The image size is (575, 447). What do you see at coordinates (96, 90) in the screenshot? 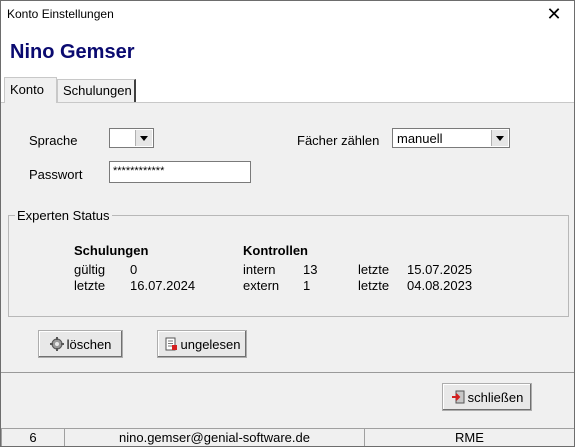
I see `tab-schulungen: Schulungen` at bounding box center [96, 90].